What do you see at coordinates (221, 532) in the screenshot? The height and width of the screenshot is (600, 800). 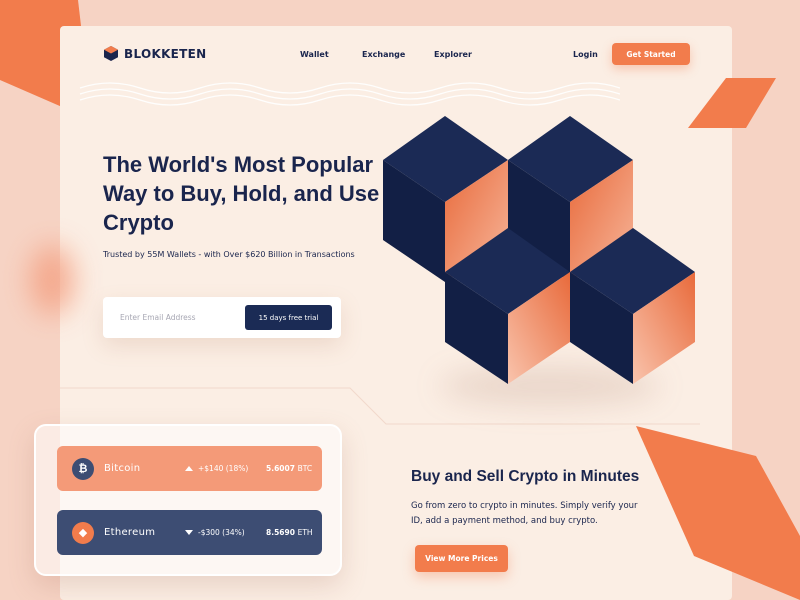 I see `coin-change-value: -$300 (34%)` at bounding box center [221, 532].